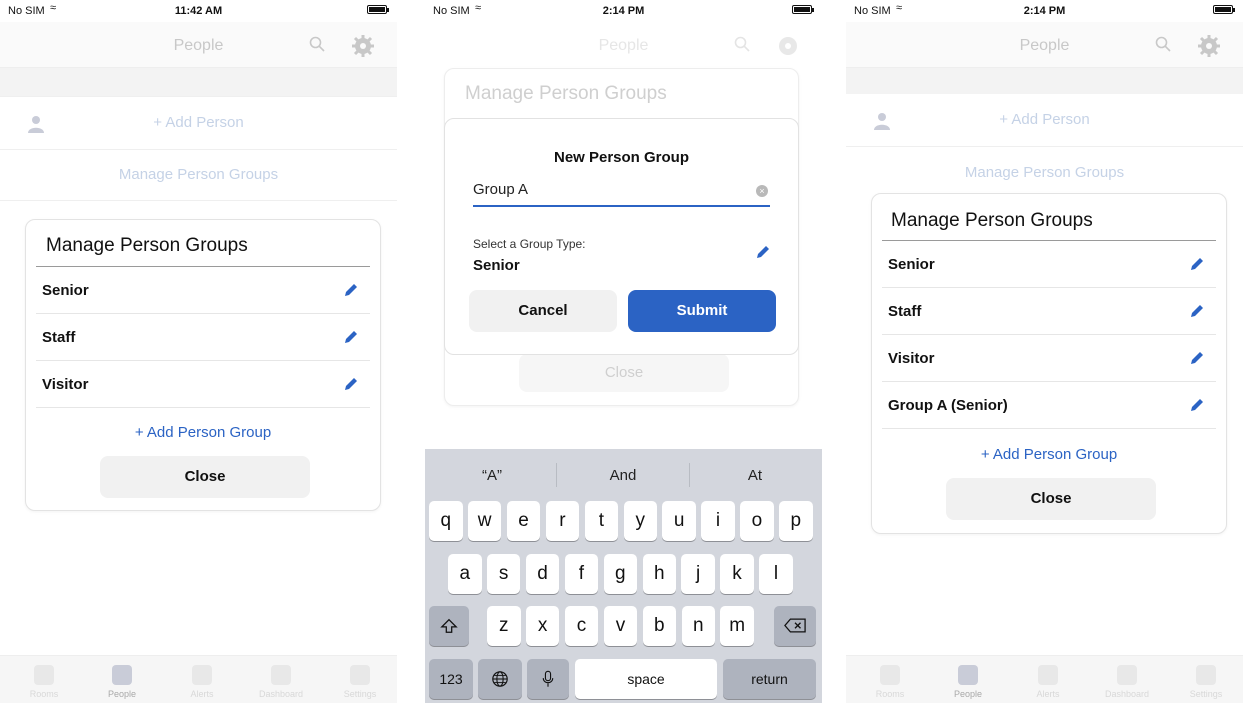 This screenshot has height=703, width=1243. What do you see at coordinates (1049, 405) in the screenshot?
I see `group-row-group-a: Group A (Senior)` at bounding box center [1049, 405].